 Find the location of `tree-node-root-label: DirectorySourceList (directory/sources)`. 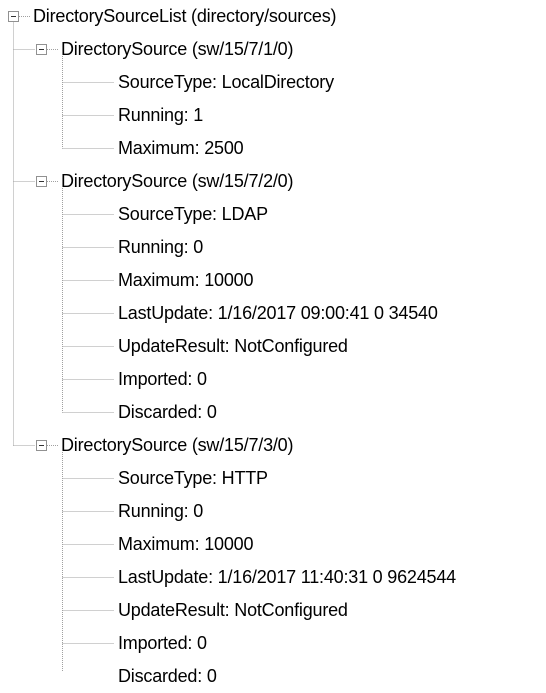

tree-node-root-label: DirectorySourceList (directory/sources) is located at coordinates (185, 16).